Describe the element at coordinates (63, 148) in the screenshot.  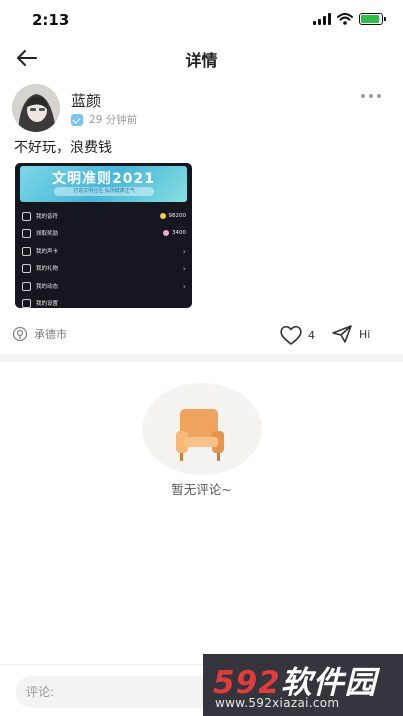
I see `post-text: 不好玩，浪费钱` at that location.